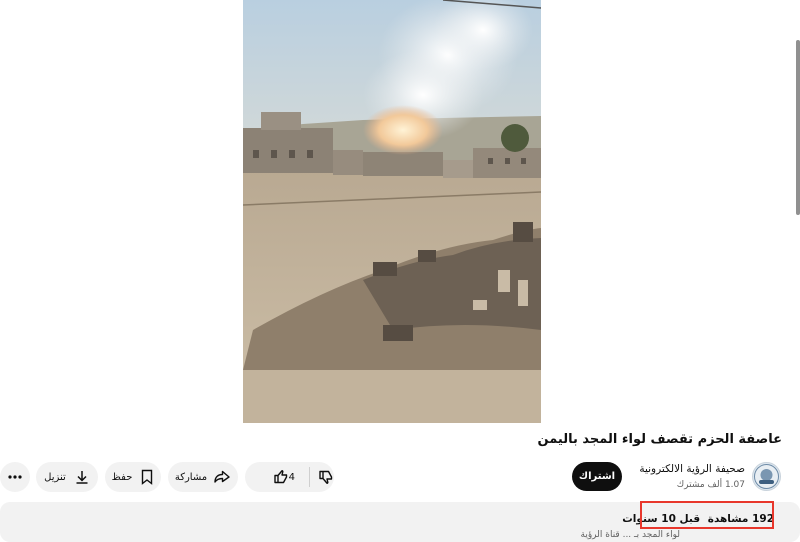  Describe the element at coordinates (707, 515) in the screenshot. I see `annotation-highlight-box` at that location.